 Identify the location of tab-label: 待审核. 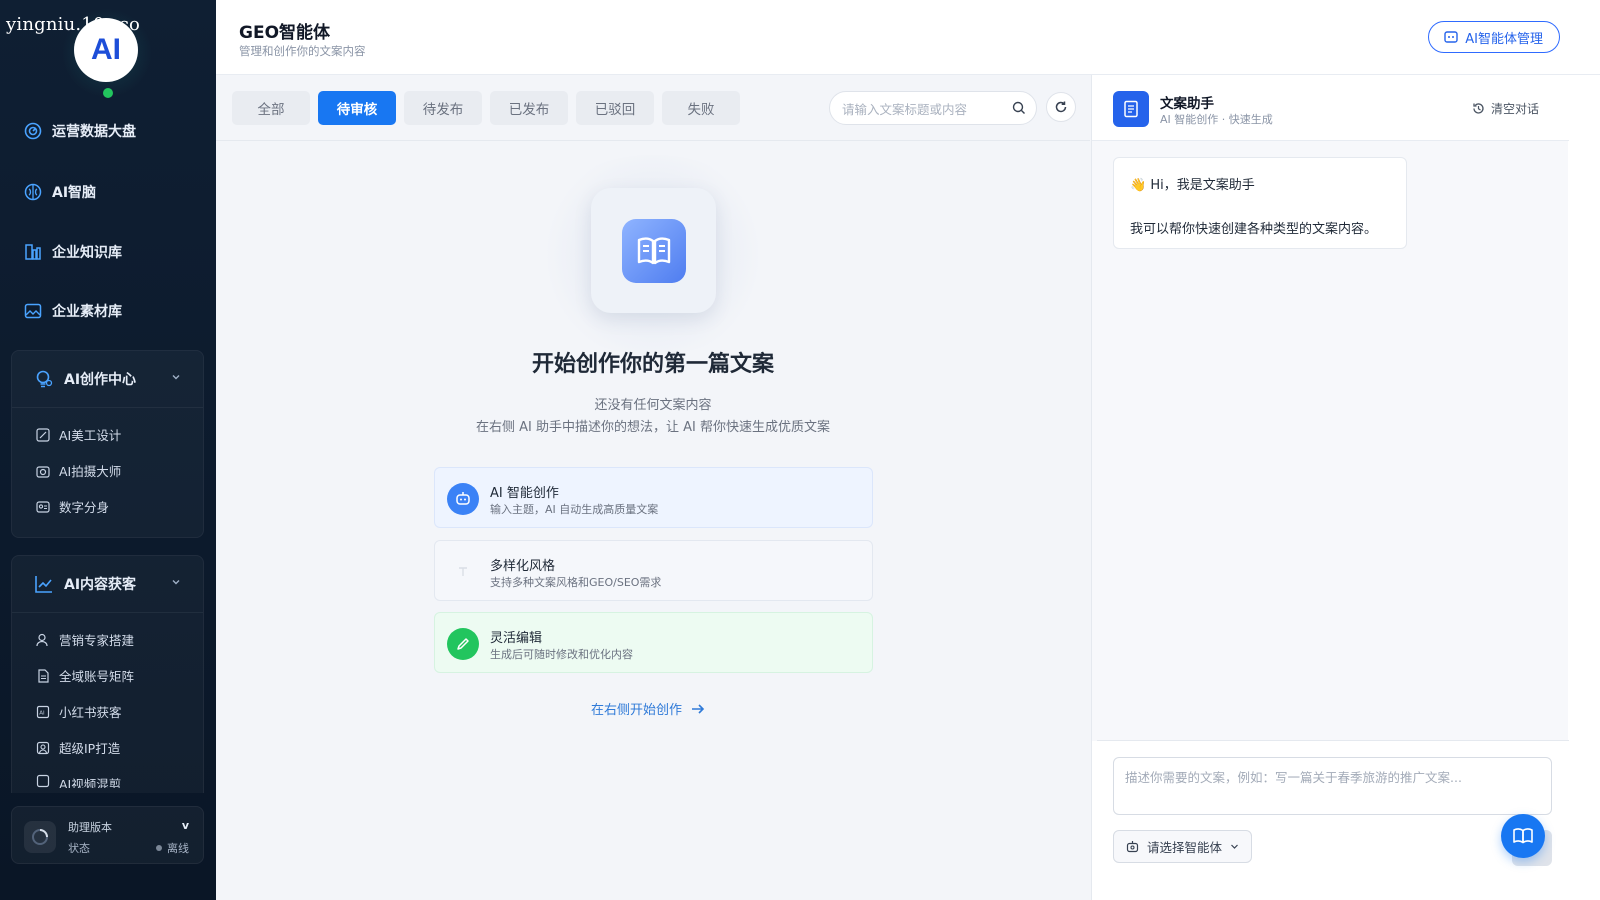
(357, 110).